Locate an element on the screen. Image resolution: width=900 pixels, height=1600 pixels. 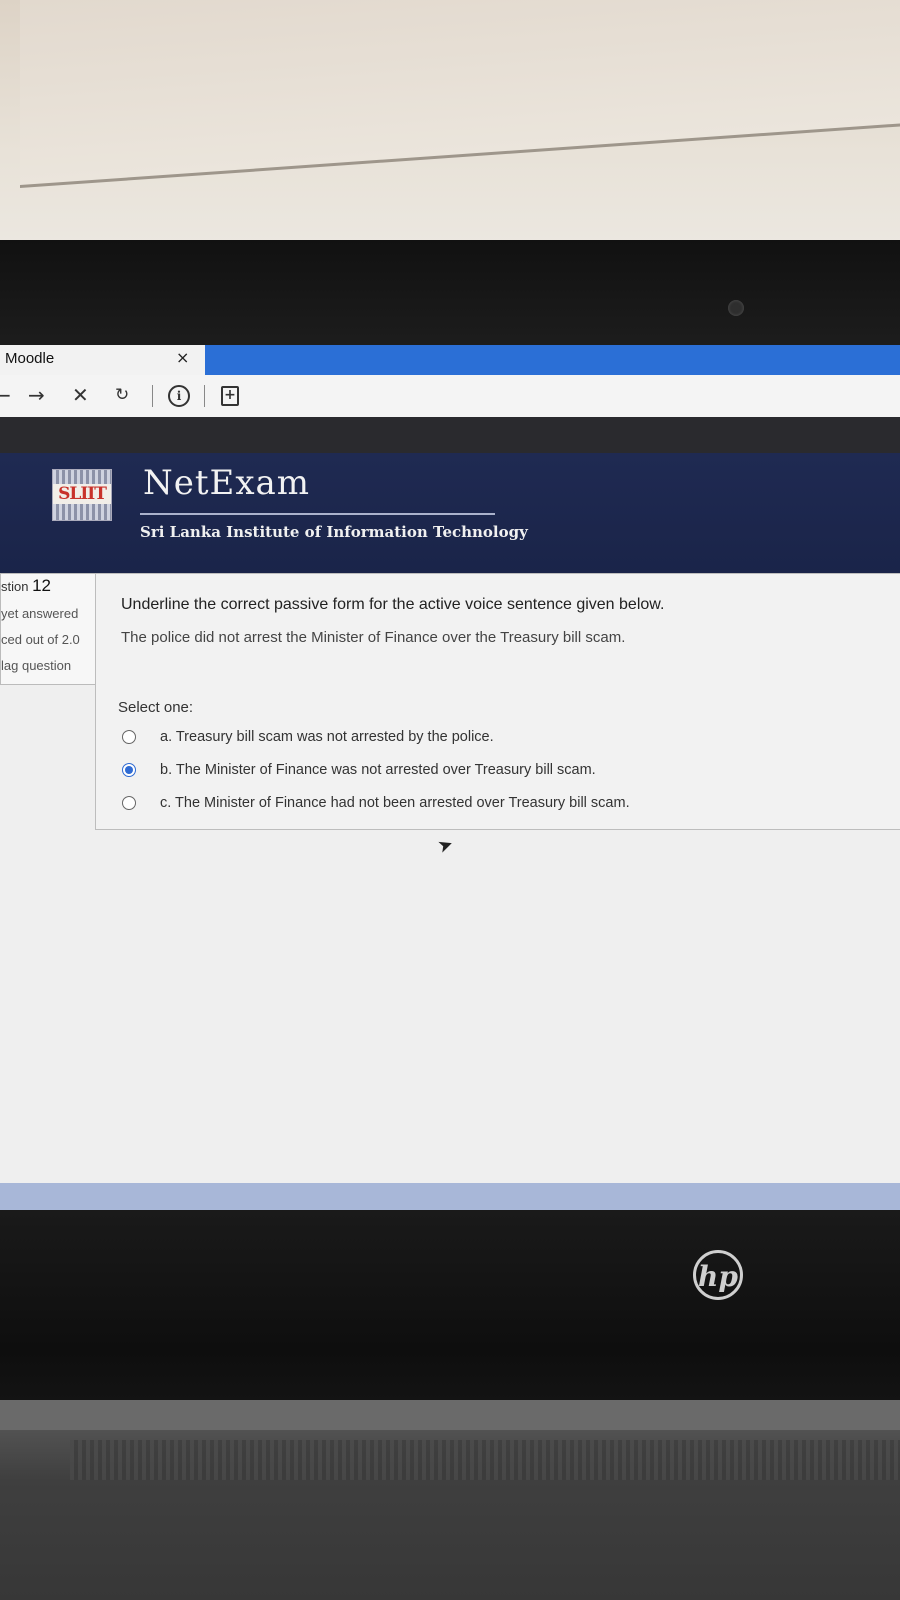
keyboard-deck is located at coordinates (450, 1500).